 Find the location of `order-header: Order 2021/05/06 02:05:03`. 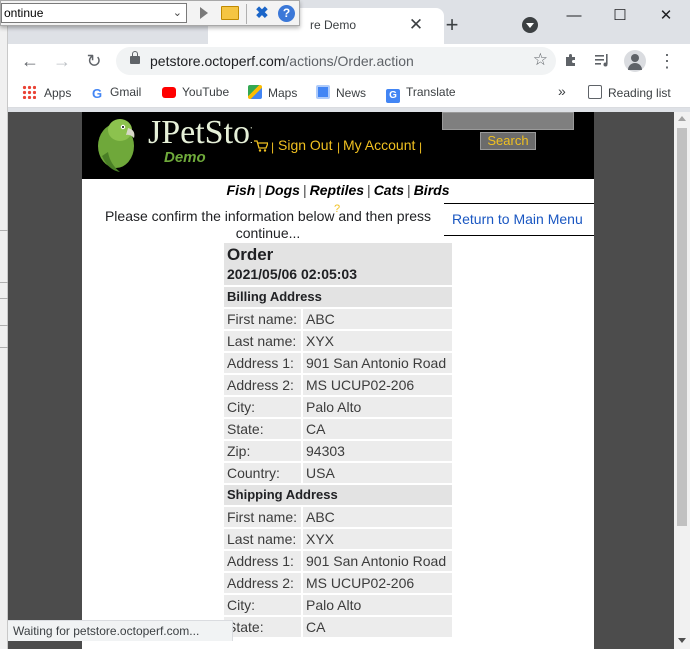

order-header: Order 2021/05/06 02:05:03 is located at coordinates (338, 264).